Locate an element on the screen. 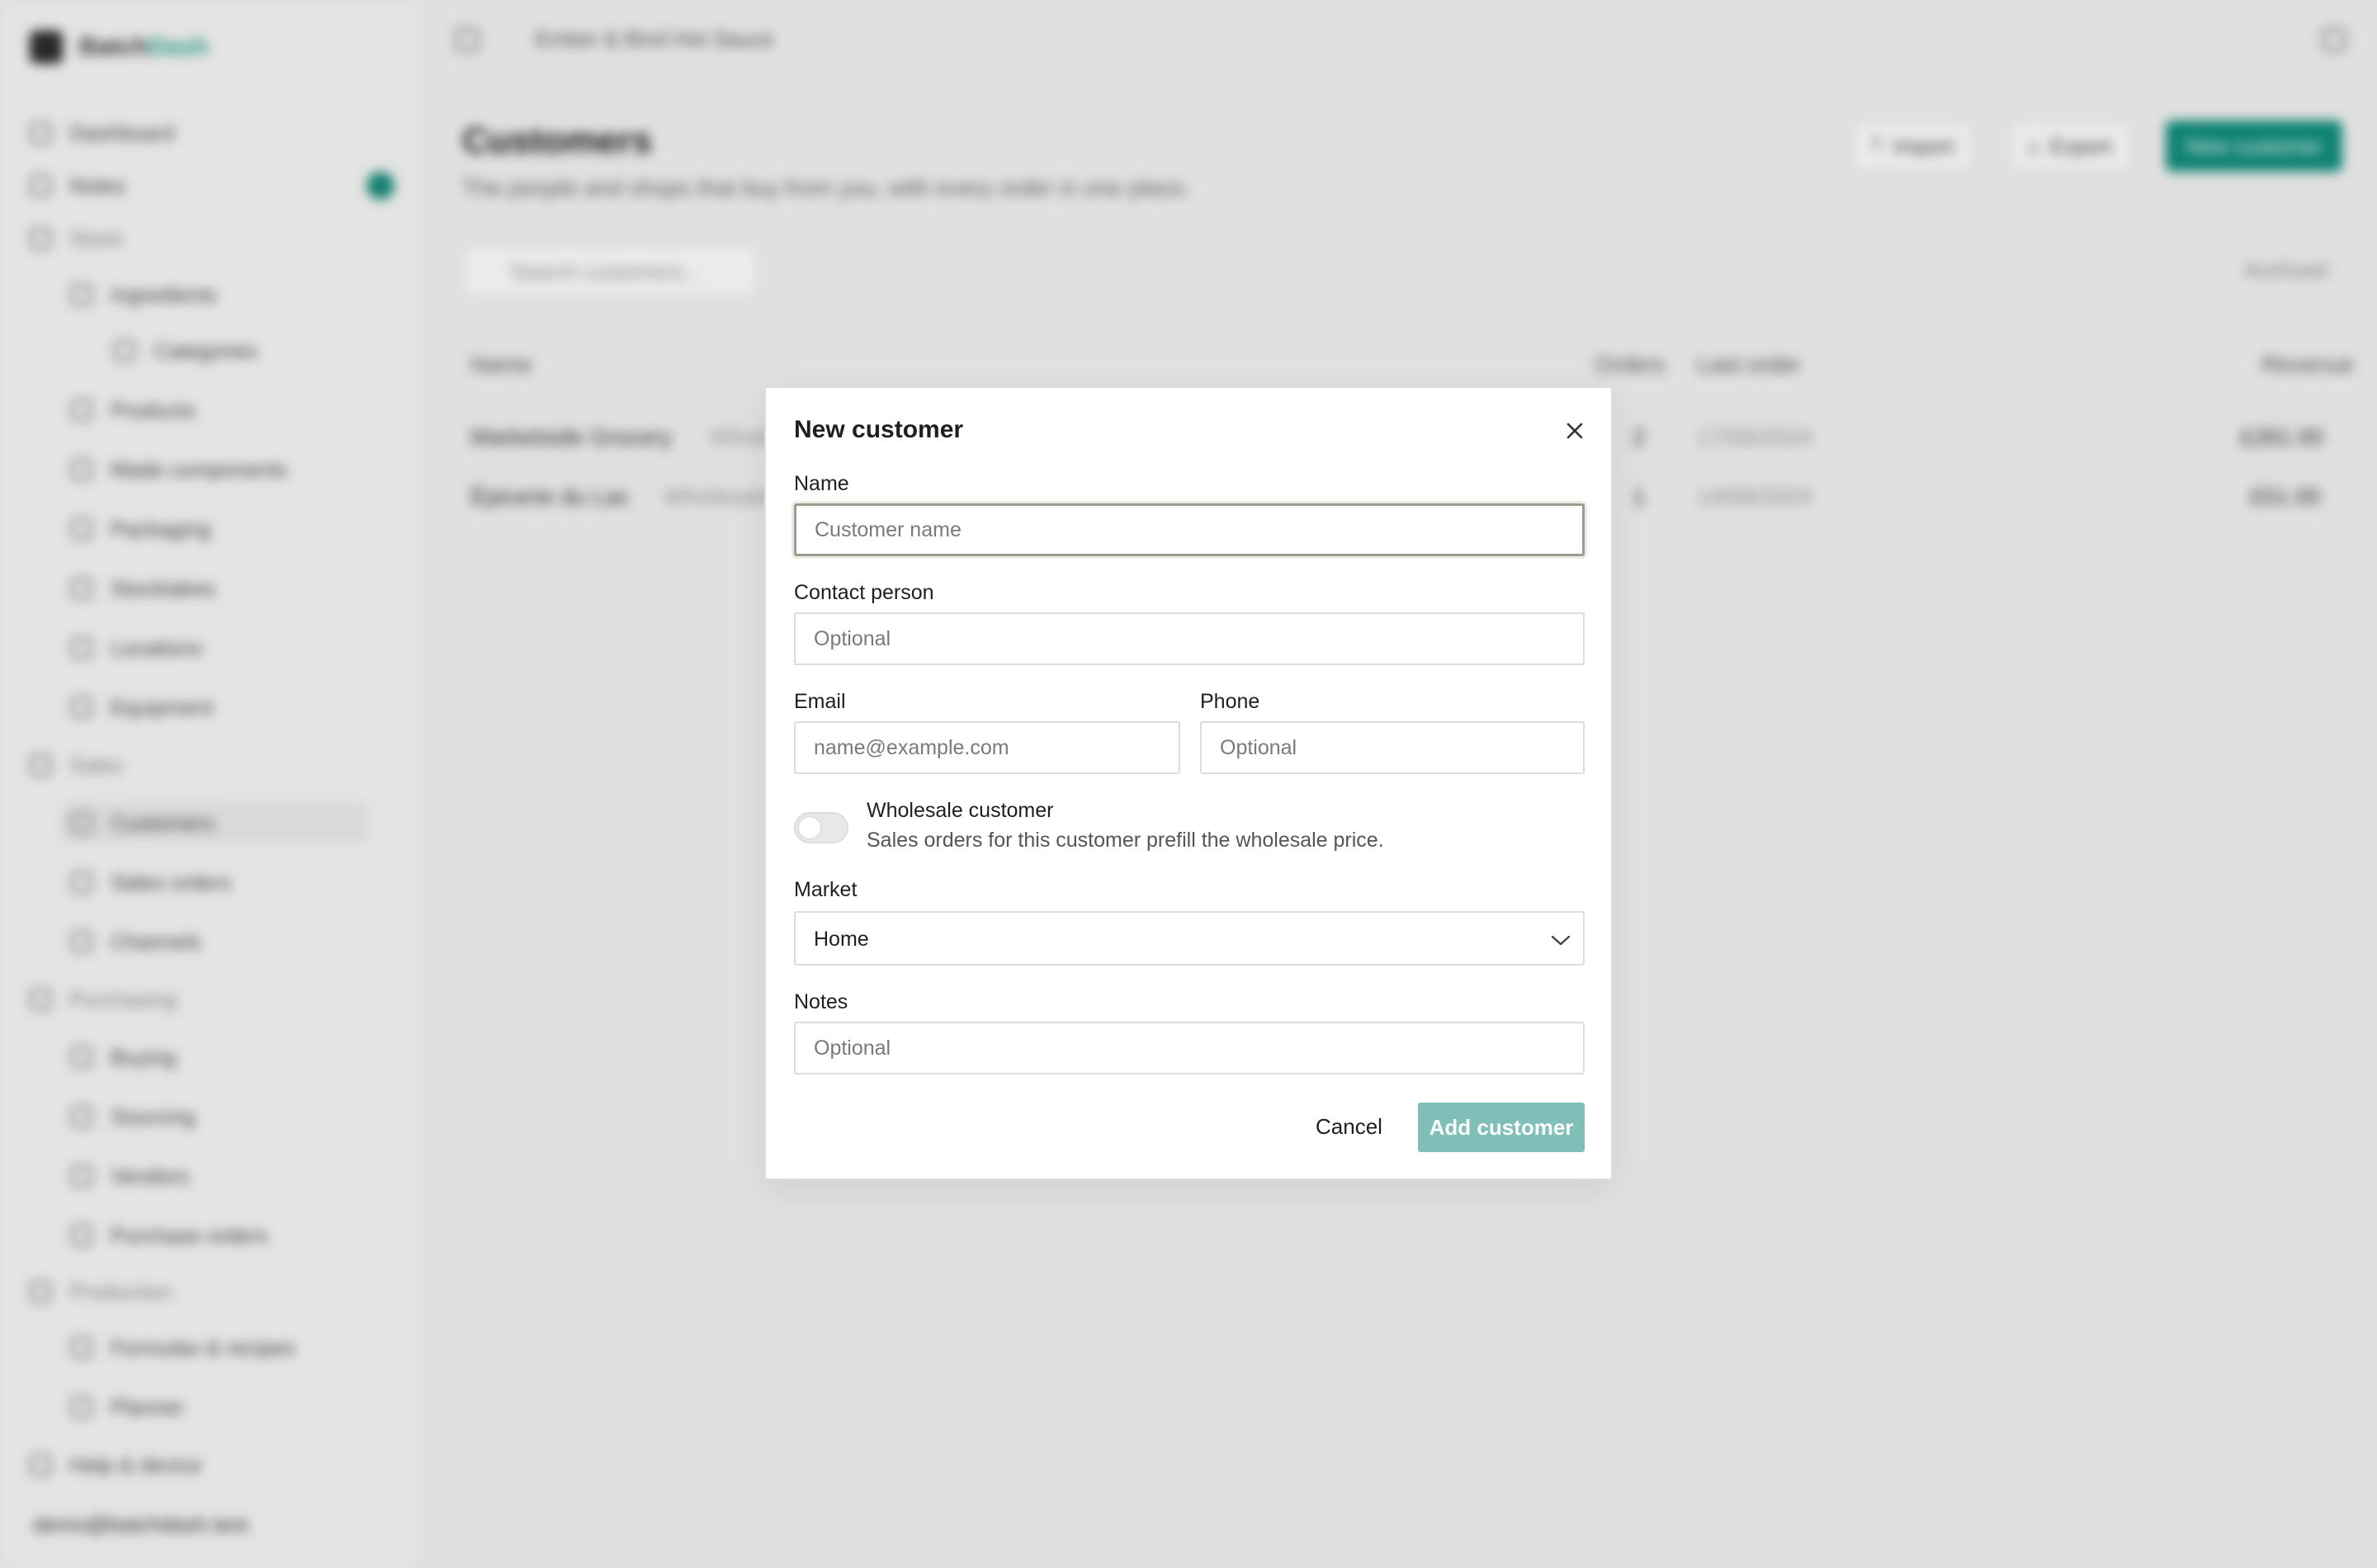 The width and height of the screenshot is (2377, 1568). dialog-title: New customer is located at coordinates (879, 429).